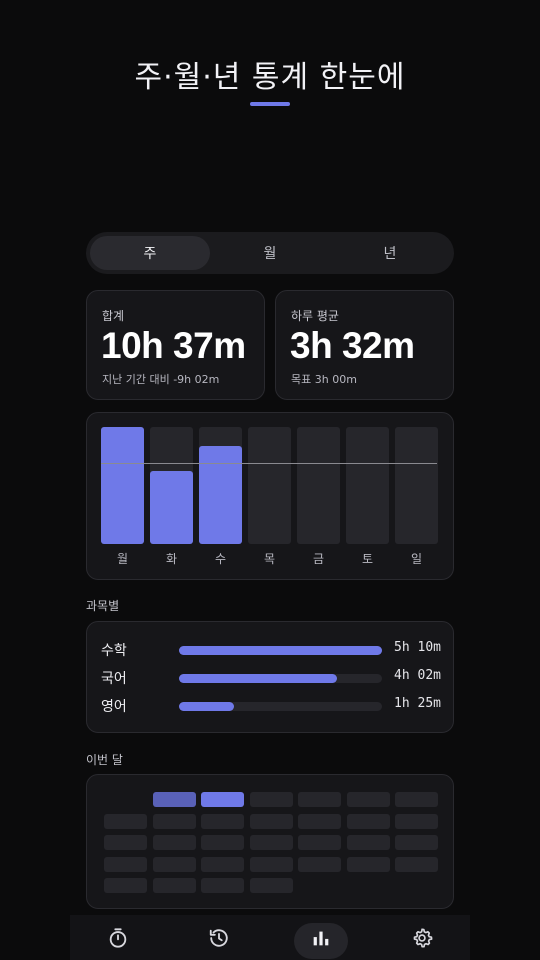 The width and height of the screenshot is (540, 960). Describe the element at coordinates (269, 559) in the screenshot. I see `bar-day-label: 목` at that location.